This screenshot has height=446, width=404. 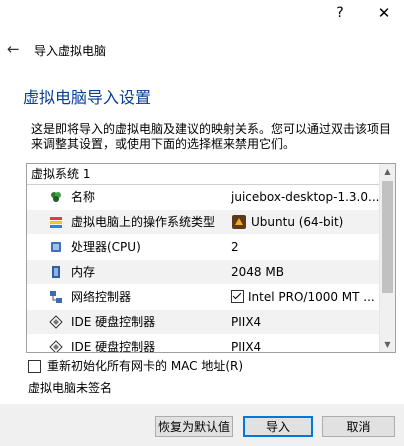 I want to click on vertical-scrollbar: ▲ ▼, so click(x=387, y=258).